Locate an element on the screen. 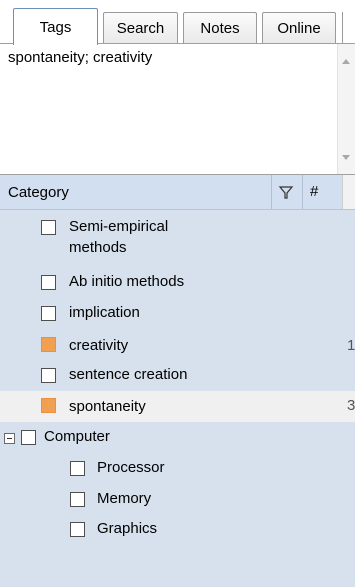 The width and height of the screenshot is (355, 587). tree-item-label: Graphics is located at coordinates (127, 528).